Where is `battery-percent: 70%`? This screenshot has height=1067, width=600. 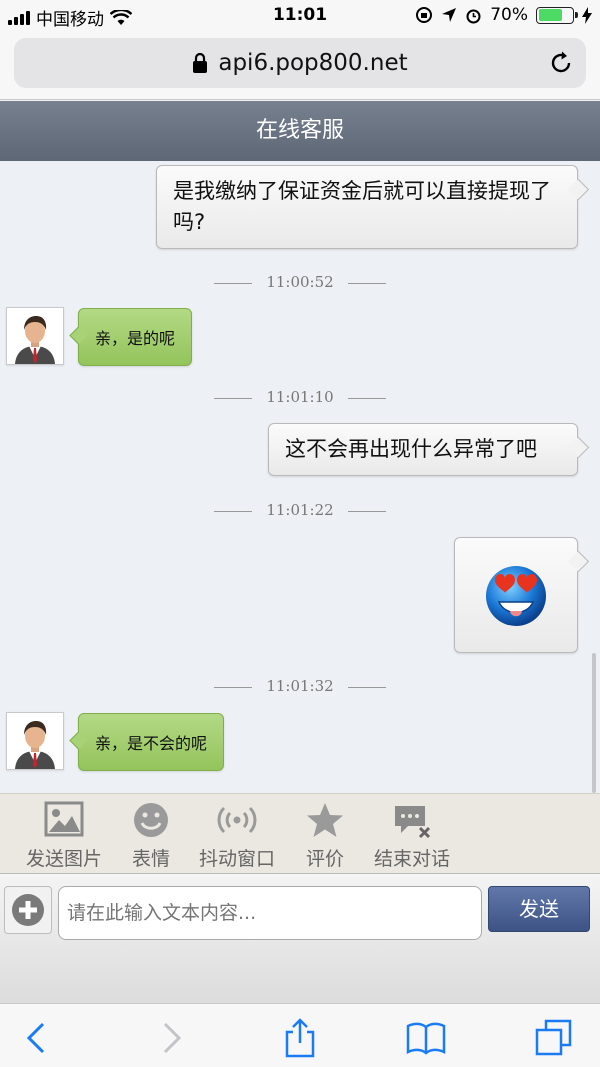
battery-percent: 70% is located at coordinates (509, 15).